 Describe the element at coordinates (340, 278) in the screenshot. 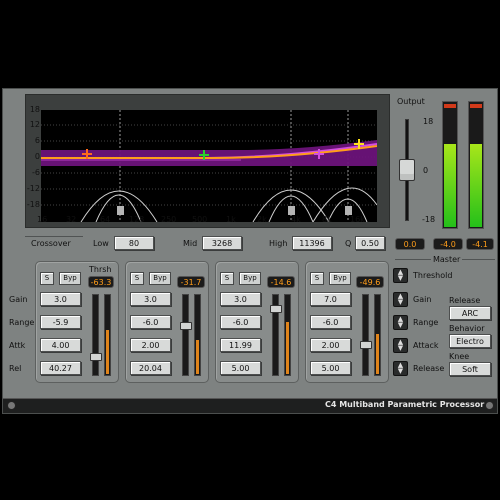

I see `band-4-bypass-button: Byp` at that location.